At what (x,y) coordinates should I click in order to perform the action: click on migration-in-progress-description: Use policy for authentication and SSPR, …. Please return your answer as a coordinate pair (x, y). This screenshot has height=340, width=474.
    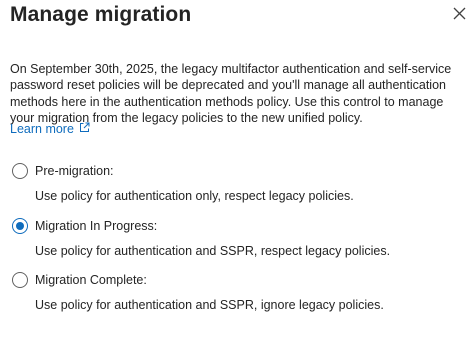
    Looking at the image, I should click on (213, 251).